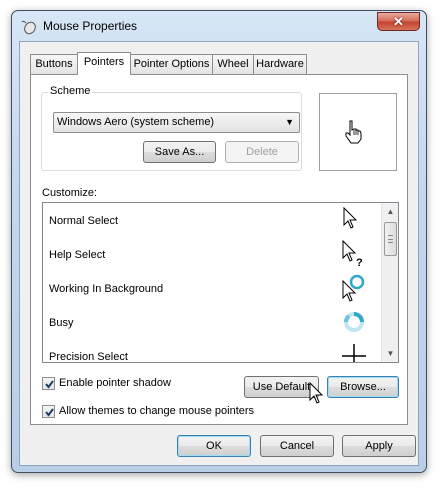 This screenshot has width=446, height=493. Describe the element at coordinates (390, 239) in the screenshot. I see `scroll-thumb` at that location.